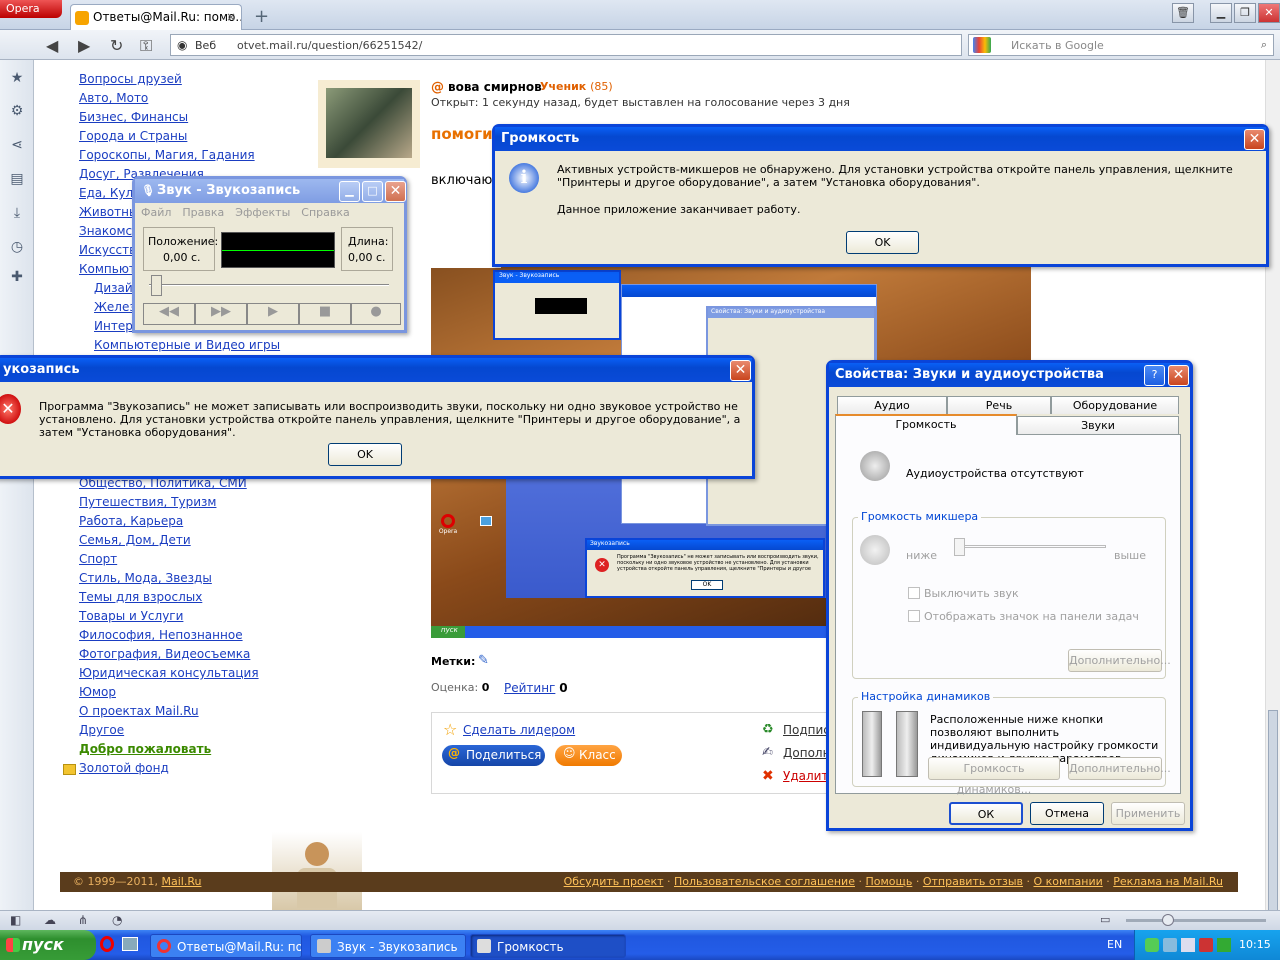 Image resolution: width=1280 pixels, height=960 pixels. I want to click on history-clock-icon: ◷, so click(17, 247).